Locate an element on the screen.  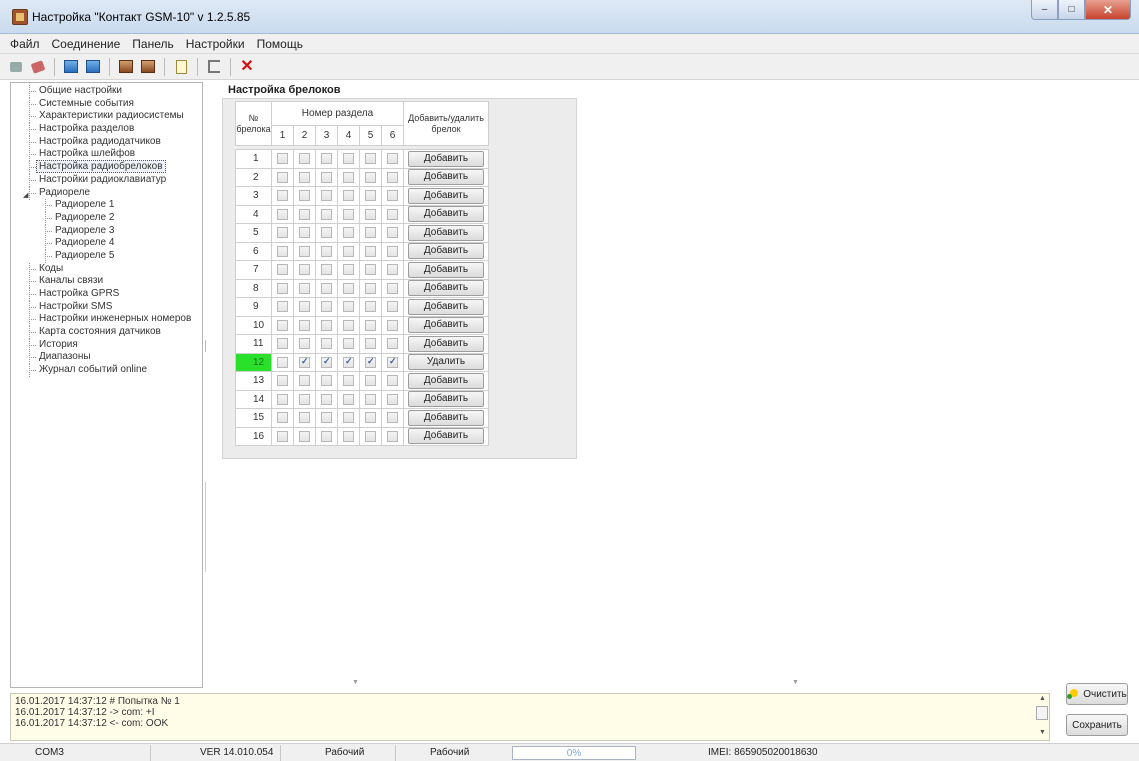
tree-item: Радиореле 4 is located at coordinates (106, 244).